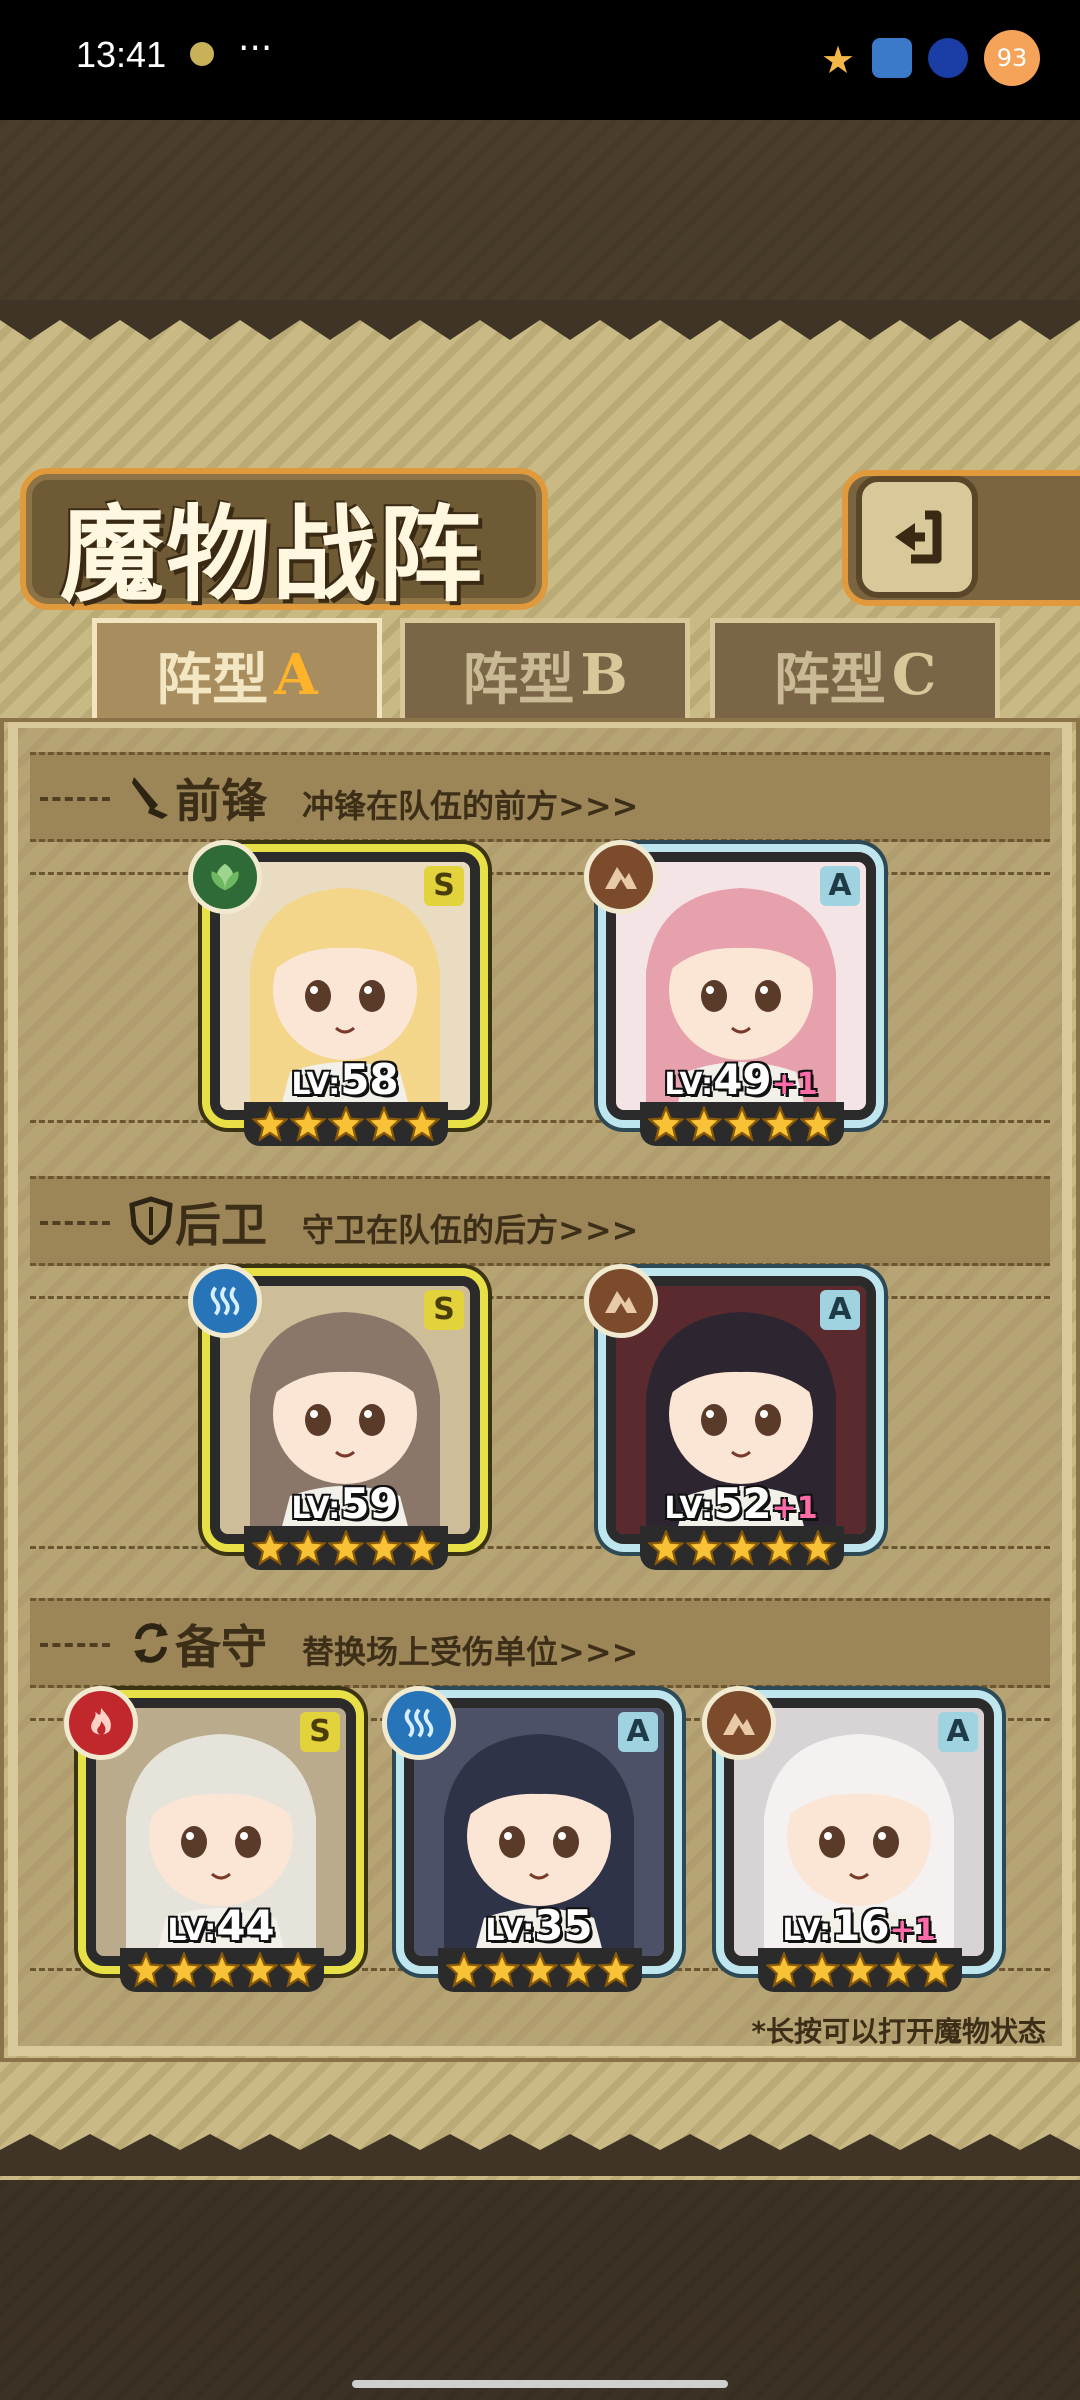 Image resolution: width=1080 pixels, height=2400 pixels. I want to click on section-header-reserve: 备守 替换场上受伤单位>>>, so click(540, 1643).